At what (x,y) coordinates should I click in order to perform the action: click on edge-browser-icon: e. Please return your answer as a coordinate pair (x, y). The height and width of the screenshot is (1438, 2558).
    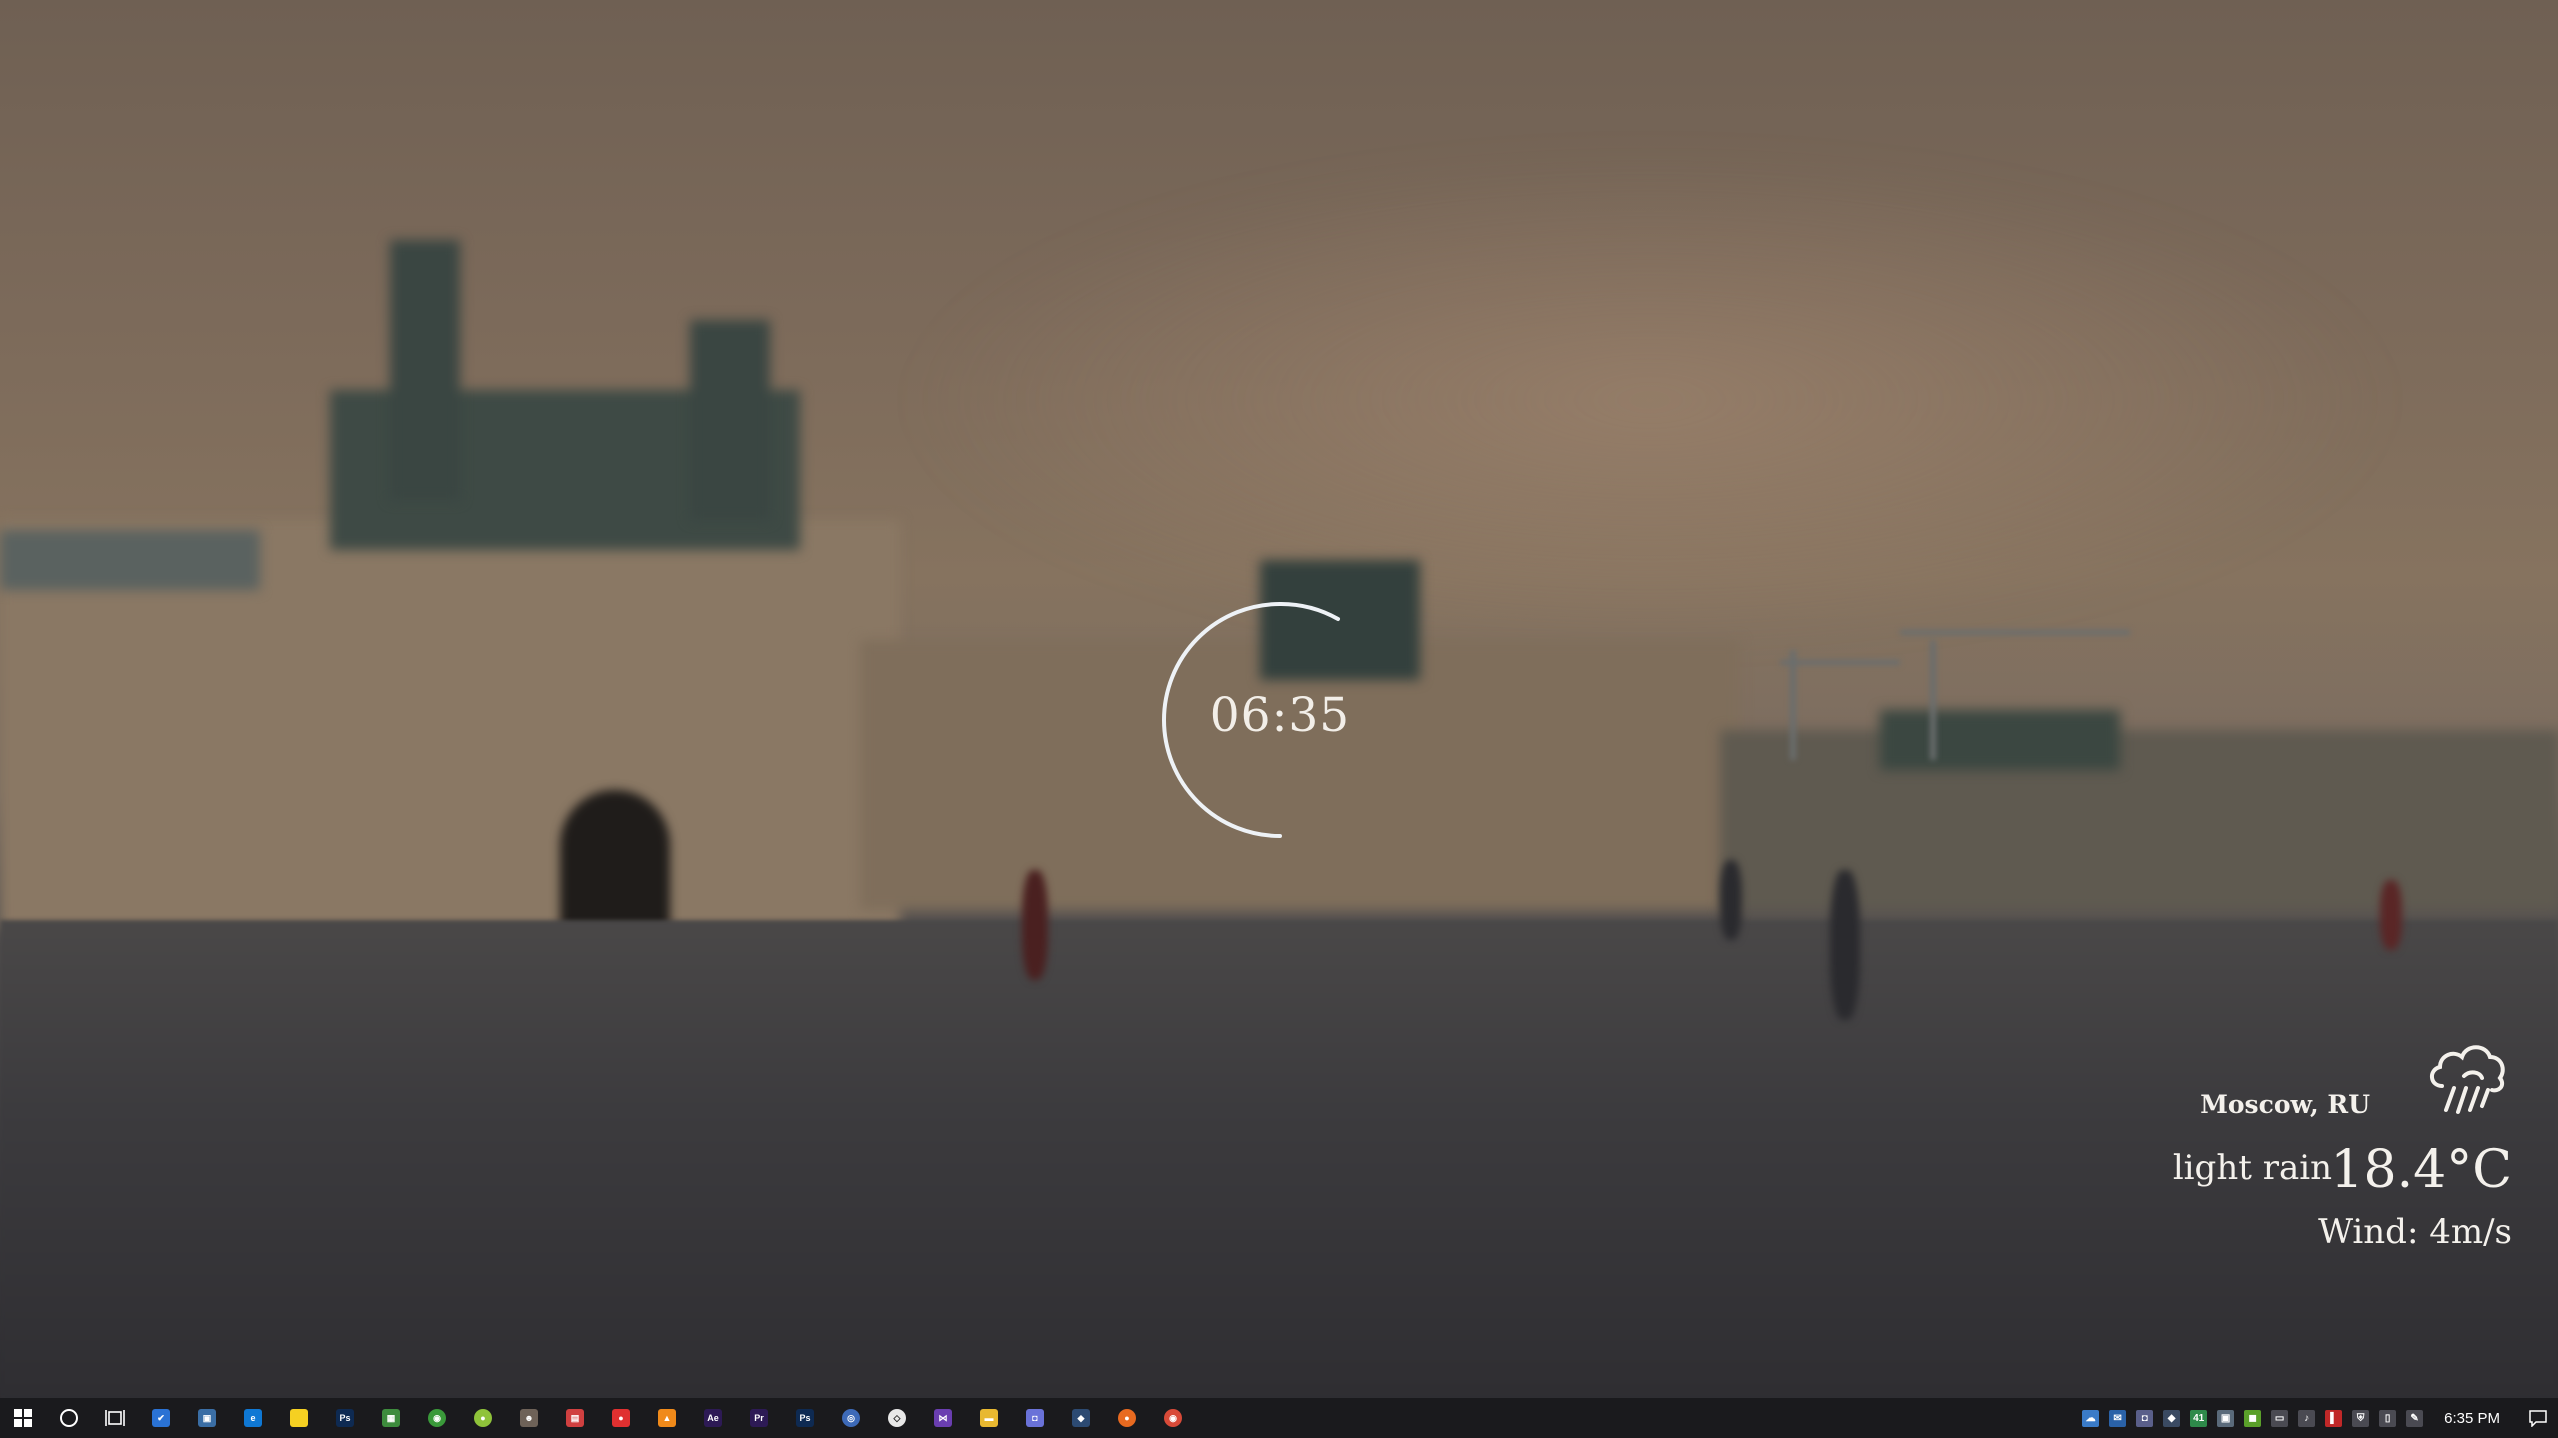
    Looking at the image, I should click on (253, 1418).